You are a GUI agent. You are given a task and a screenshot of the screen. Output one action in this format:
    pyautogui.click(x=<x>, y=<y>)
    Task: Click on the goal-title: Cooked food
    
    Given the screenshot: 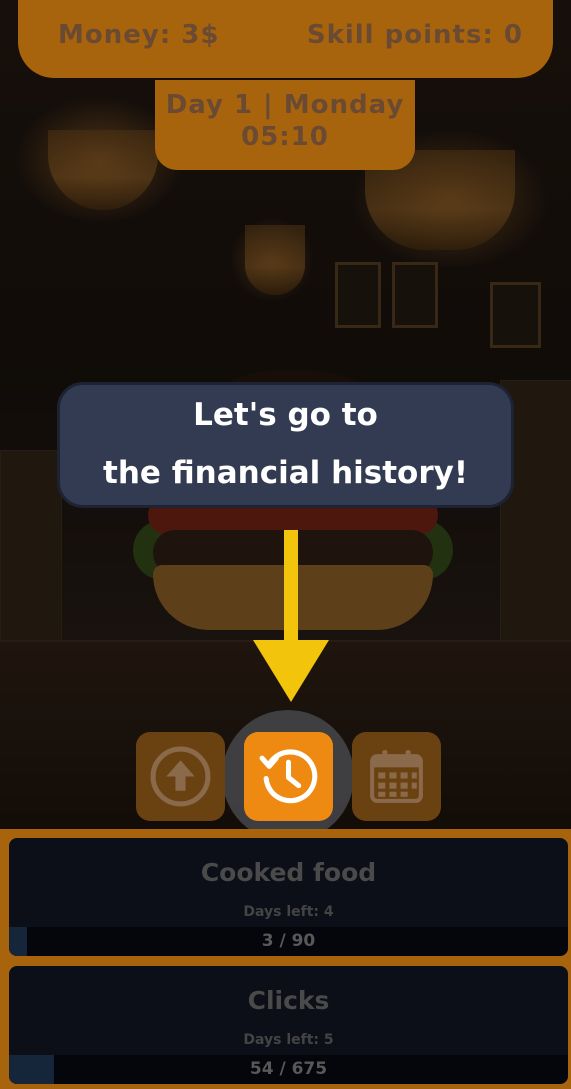 What is the action you would take?
    pyautogui.click(x=288, y=872)
    